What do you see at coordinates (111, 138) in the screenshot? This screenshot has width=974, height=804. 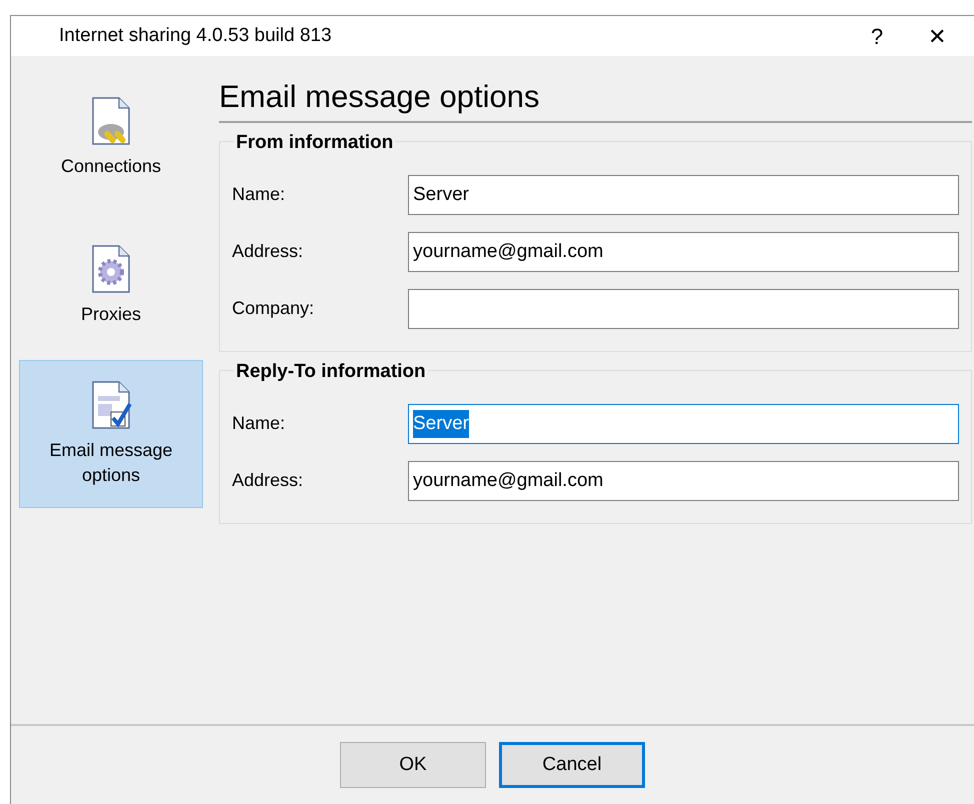 I see `sidebar-item: Connections` at bounding box center [111, 138].